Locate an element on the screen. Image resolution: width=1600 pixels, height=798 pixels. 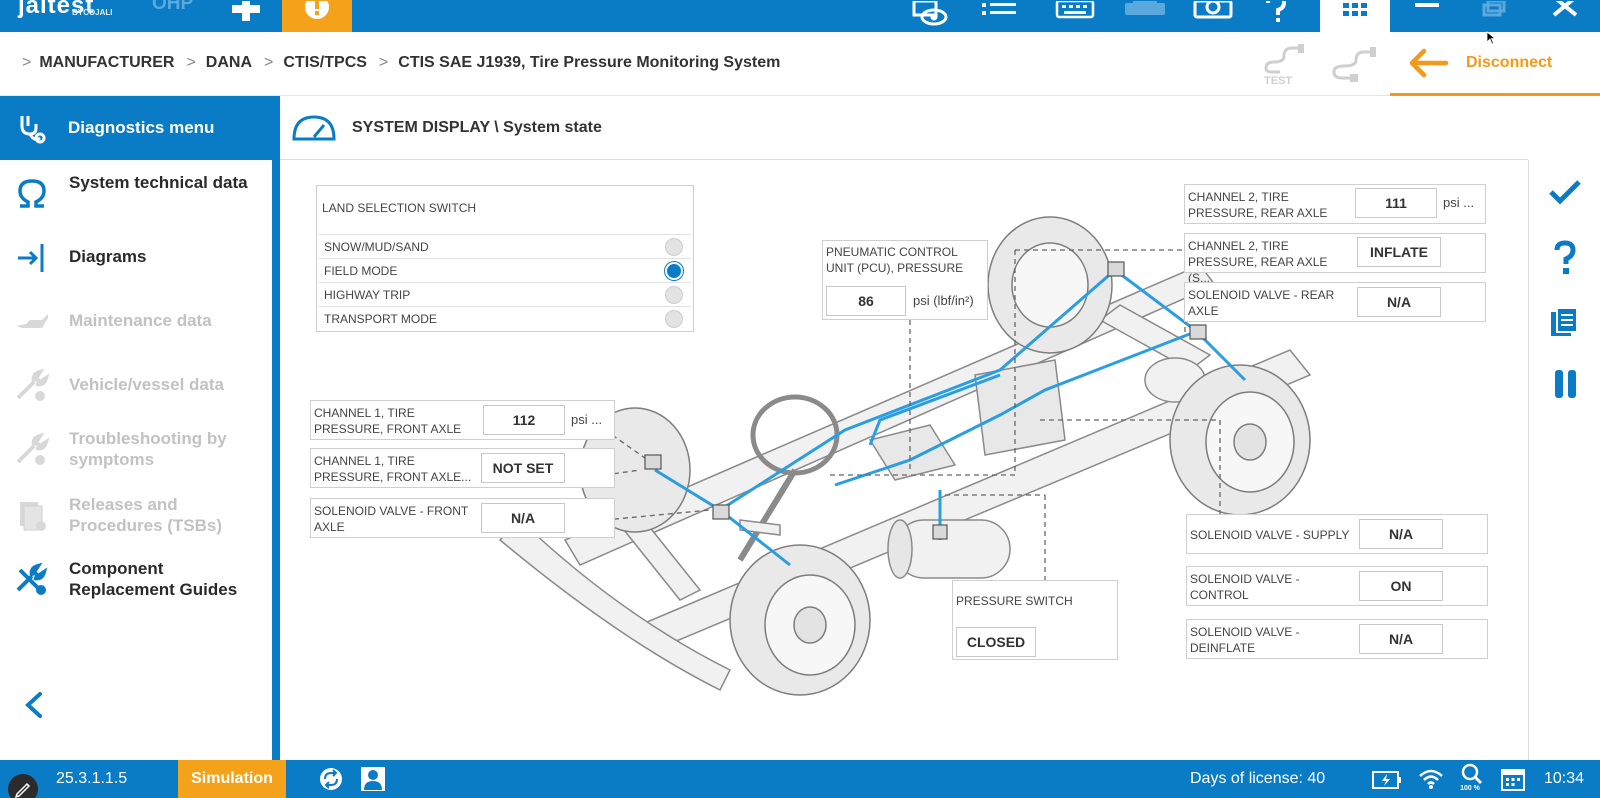
alert-icon is located at coordinates (317, 10).